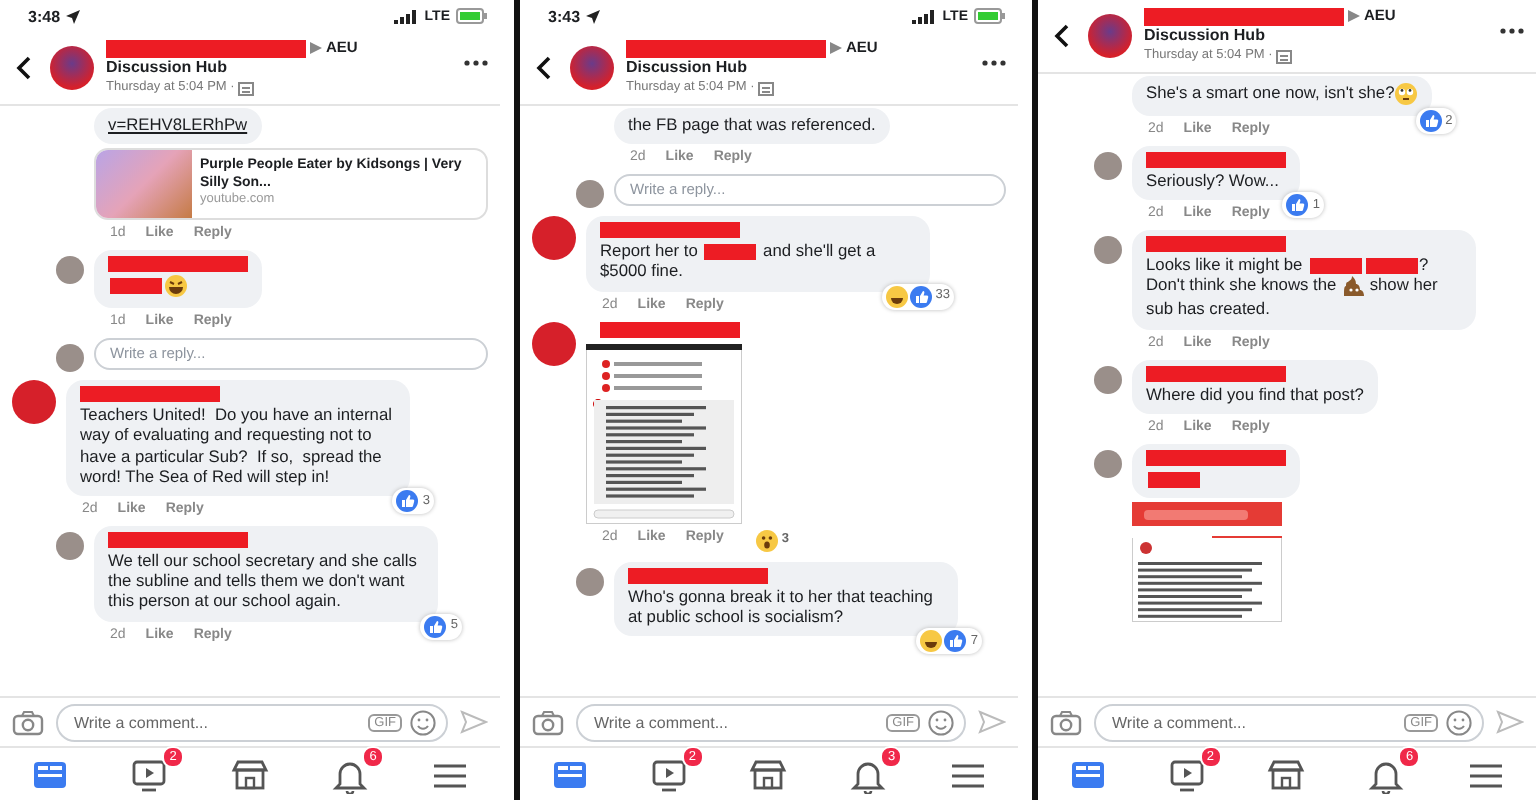 The image size is (1540, 800). I want to click on comment-text: We tell our school secretary and she calls the subline and tells them we don't want this person at our school again., so click(263, 581).